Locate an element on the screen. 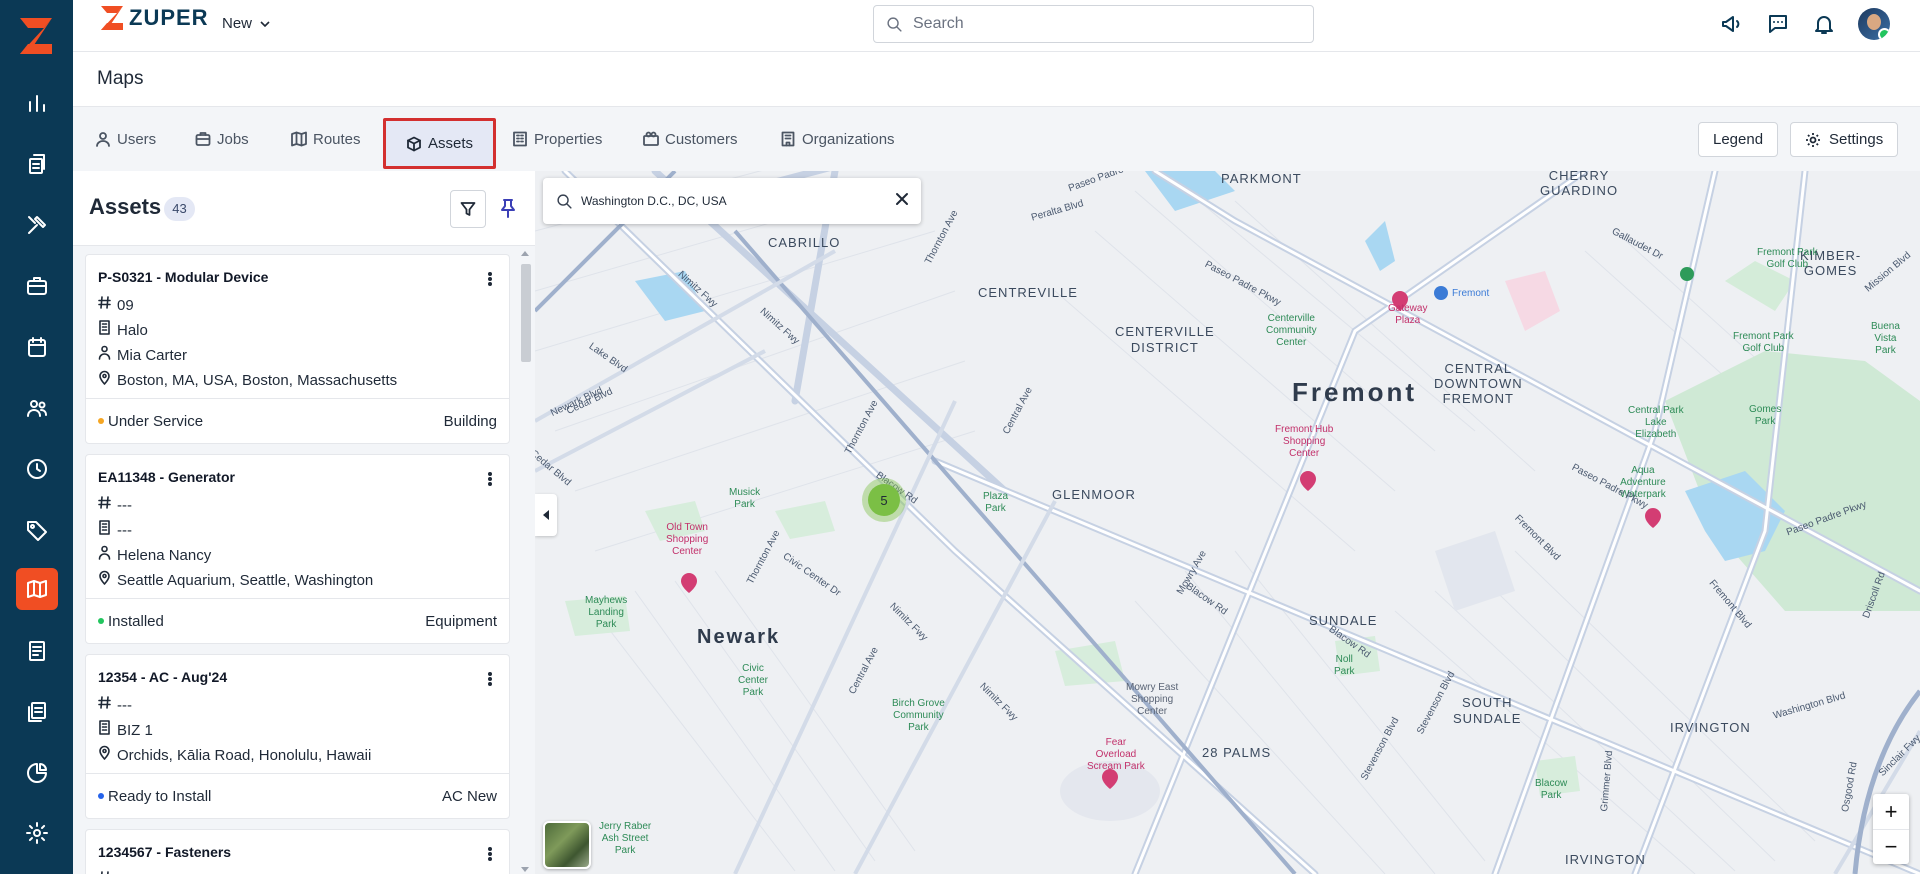 The width and height of the screenshot is (1920, 874). tab-customers: Customers is located at coordinates (690, 139).